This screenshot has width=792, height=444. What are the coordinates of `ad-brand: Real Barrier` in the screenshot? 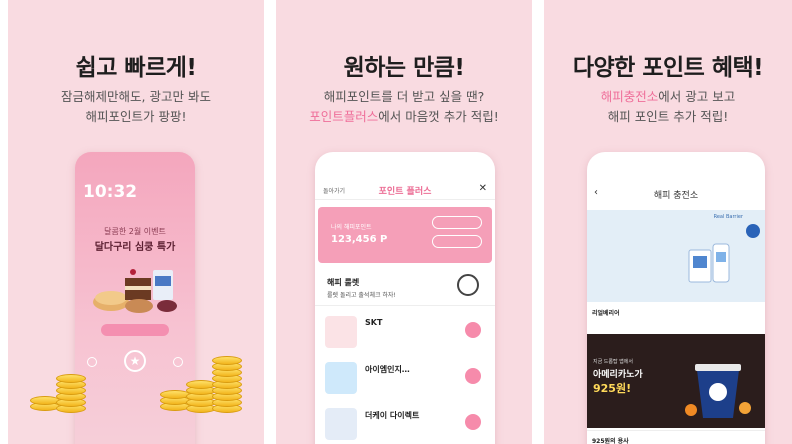 It's located at (728, 217).